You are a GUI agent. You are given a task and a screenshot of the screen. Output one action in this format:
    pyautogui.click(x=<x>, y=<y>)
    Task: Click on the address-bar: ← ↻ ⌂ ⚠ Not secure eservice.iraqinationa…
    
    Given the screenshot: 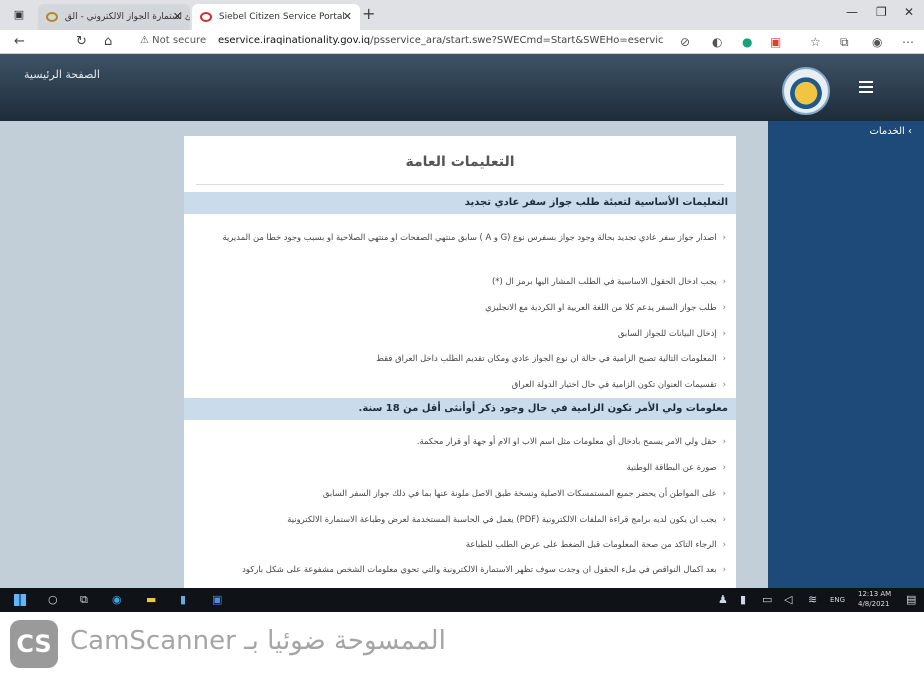 What is the action you would take?
    pyautogui.click(x=462, y=42)
    